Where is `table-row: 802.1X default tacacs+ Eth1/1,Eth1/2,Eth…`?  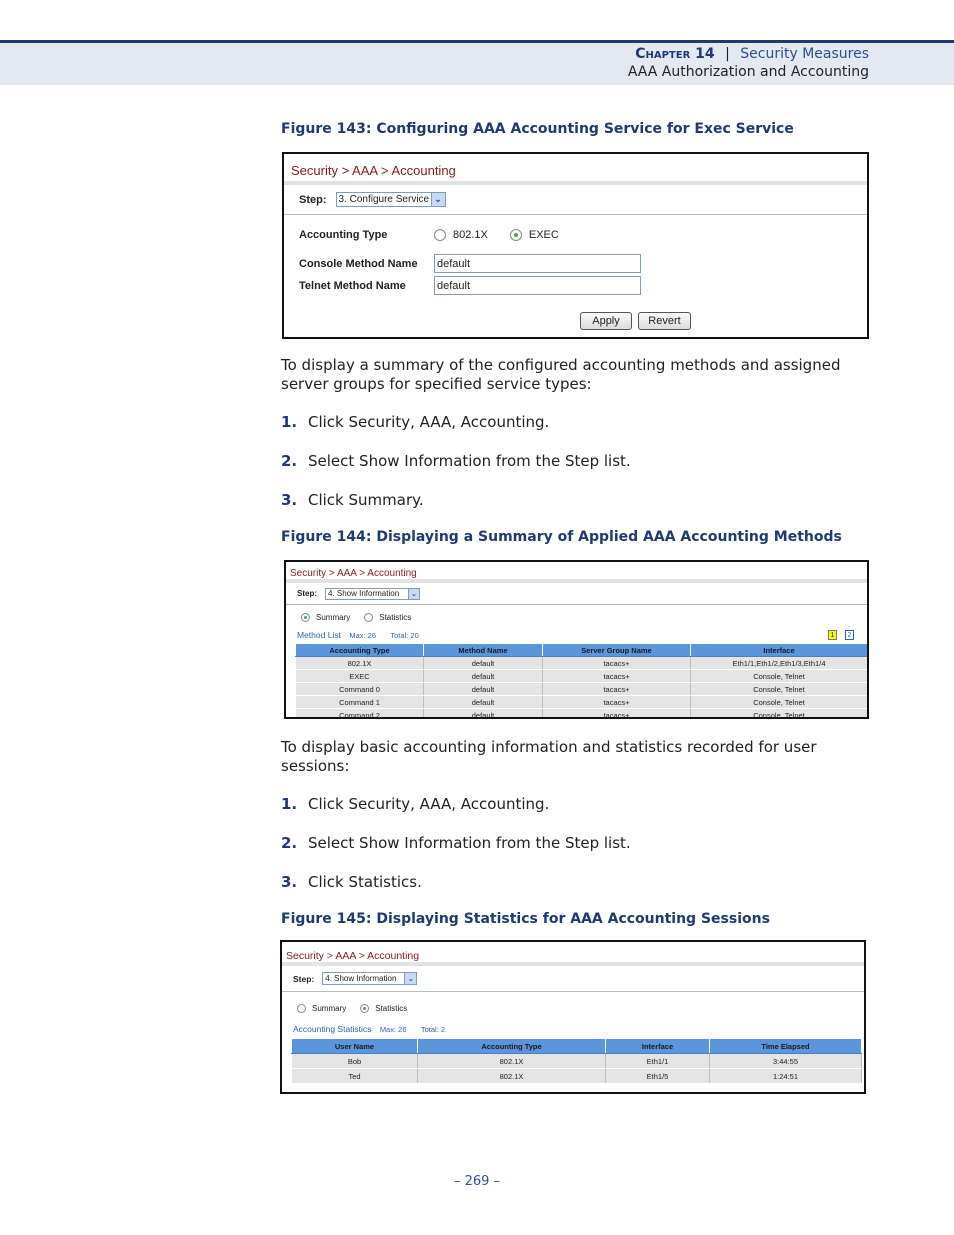 table-row: 802.1X default tacacs+ Eth1/1,Eth1/2,Eth… is located at coordinates (581, 663).